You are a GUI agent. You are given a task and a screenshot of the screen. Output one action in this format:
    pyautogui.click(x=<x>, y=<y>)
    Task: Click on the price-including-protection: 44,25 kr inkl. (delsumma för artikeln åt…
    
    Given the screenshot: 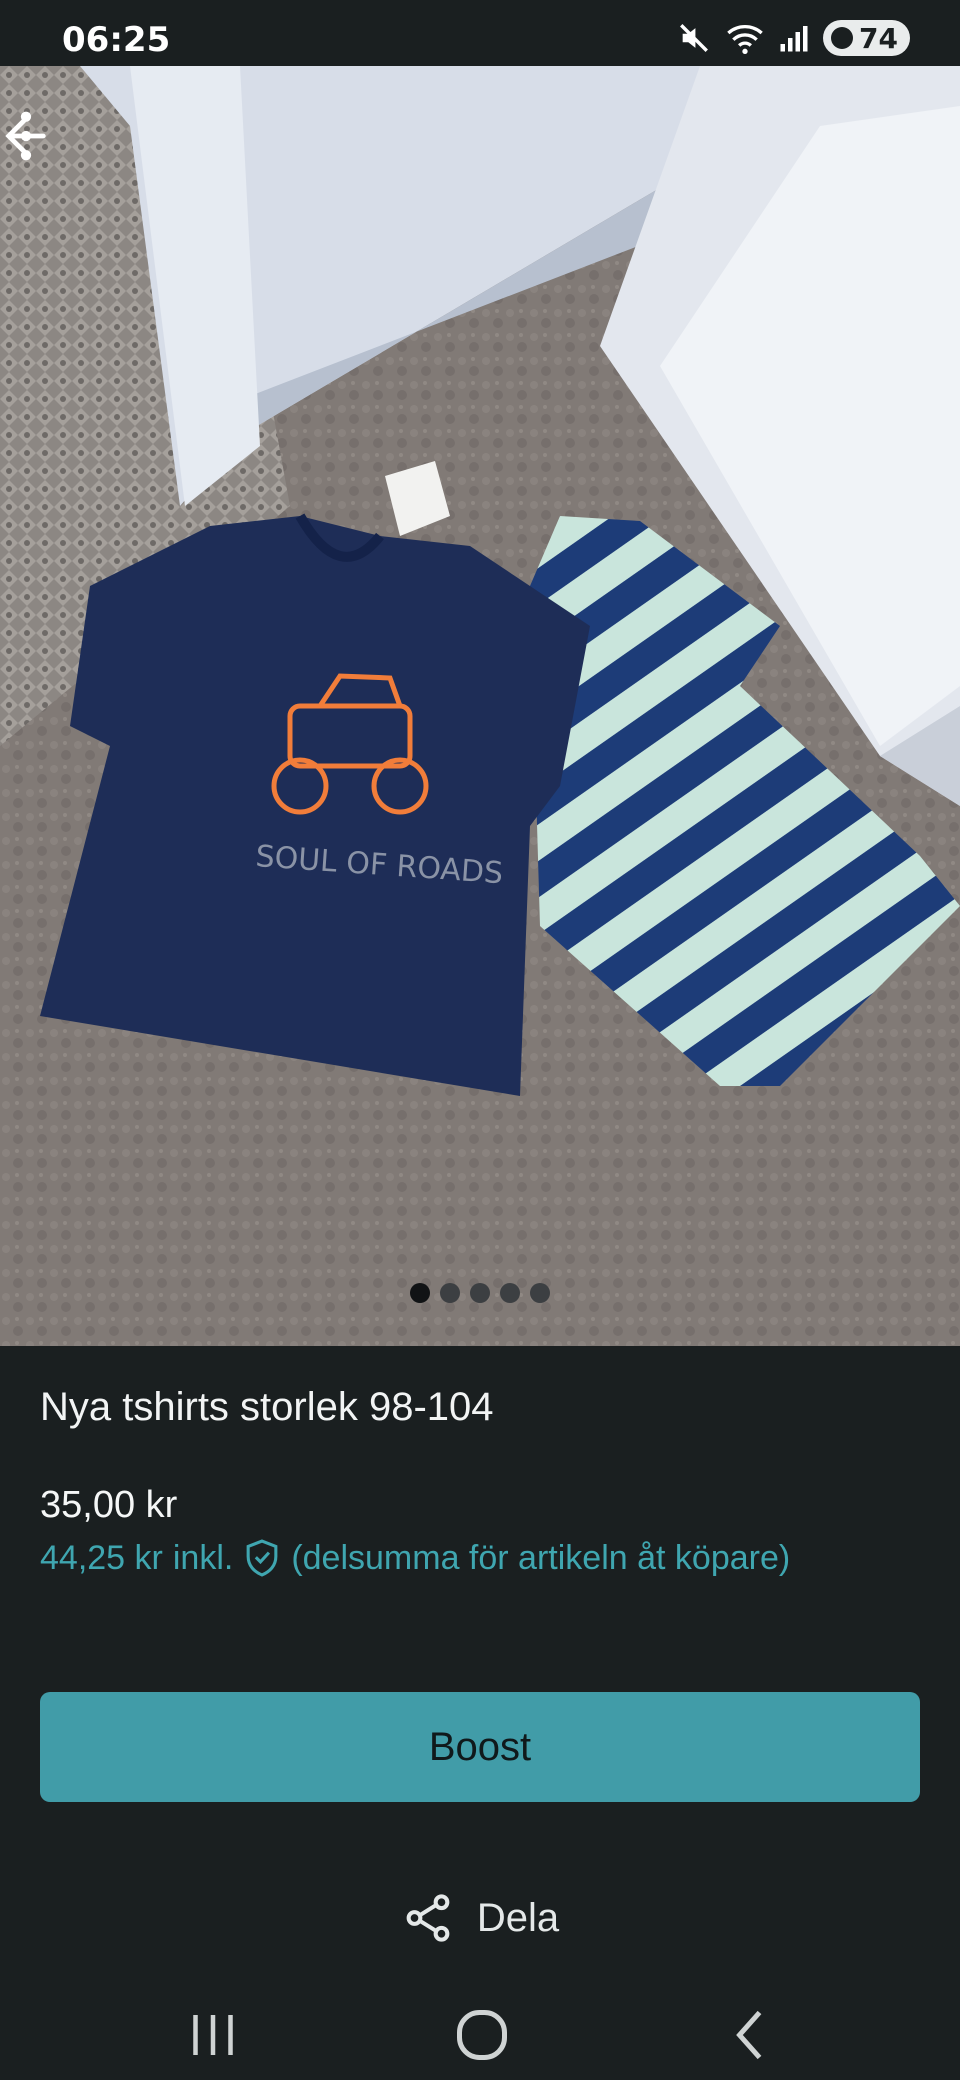 What is the action you would take?
    pyautogui.click(x=415, y=1558)
    